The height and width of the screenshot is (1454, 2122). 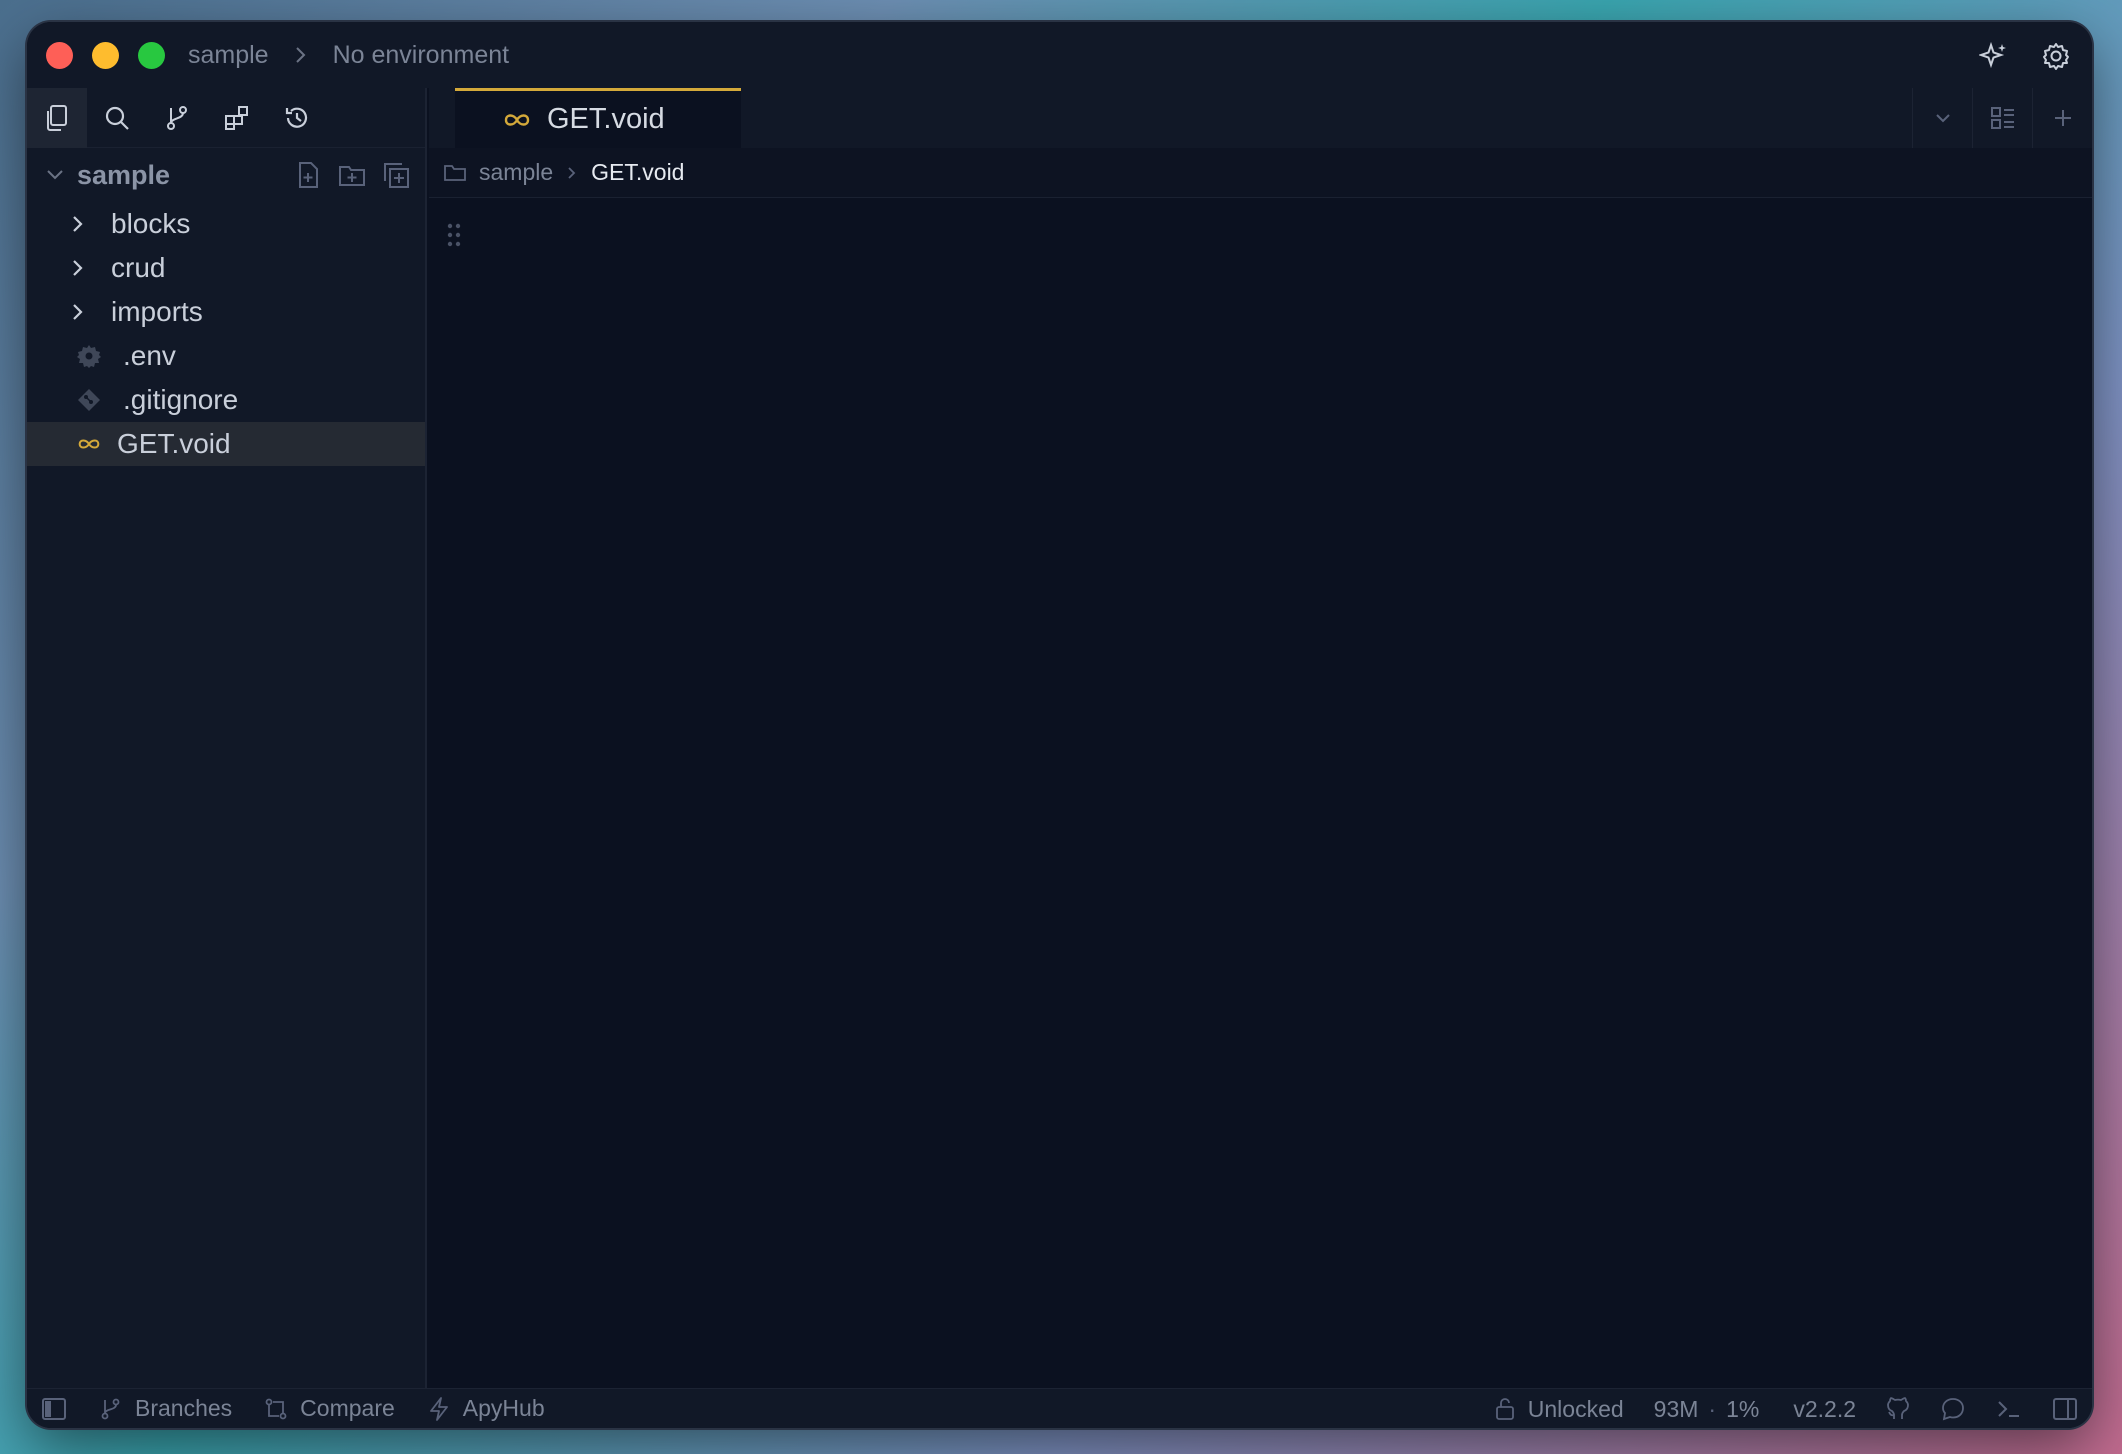 I want to click on sidebar-toolbar, so click(x=226, y=117).